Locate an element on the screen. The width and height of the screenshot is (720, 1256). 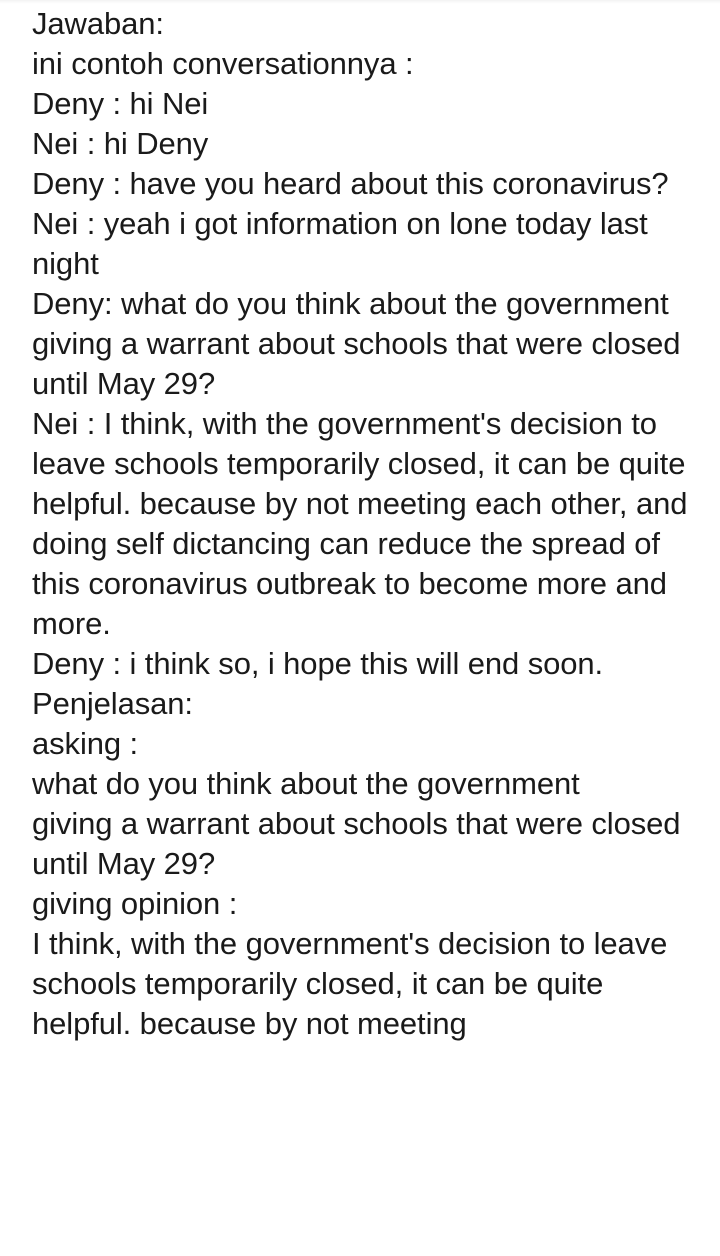
opinion-label: giving opinion : is located at coordinates (135, 903).